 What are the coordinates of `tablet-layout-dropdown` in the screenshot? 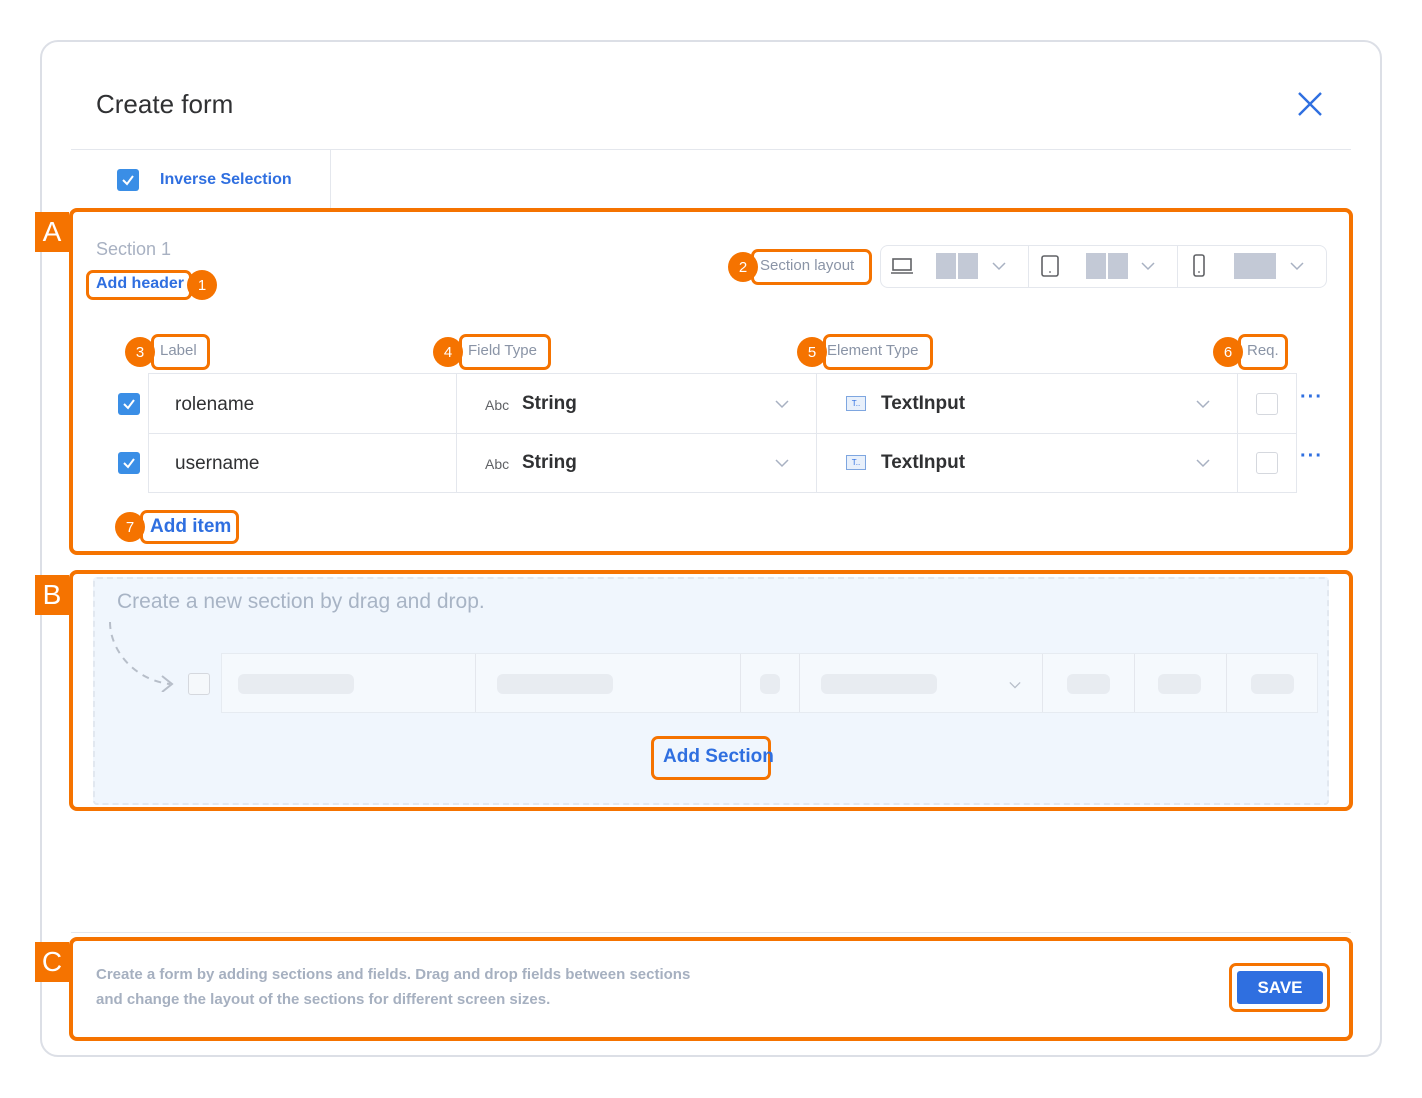 It's located at (1122, 266).